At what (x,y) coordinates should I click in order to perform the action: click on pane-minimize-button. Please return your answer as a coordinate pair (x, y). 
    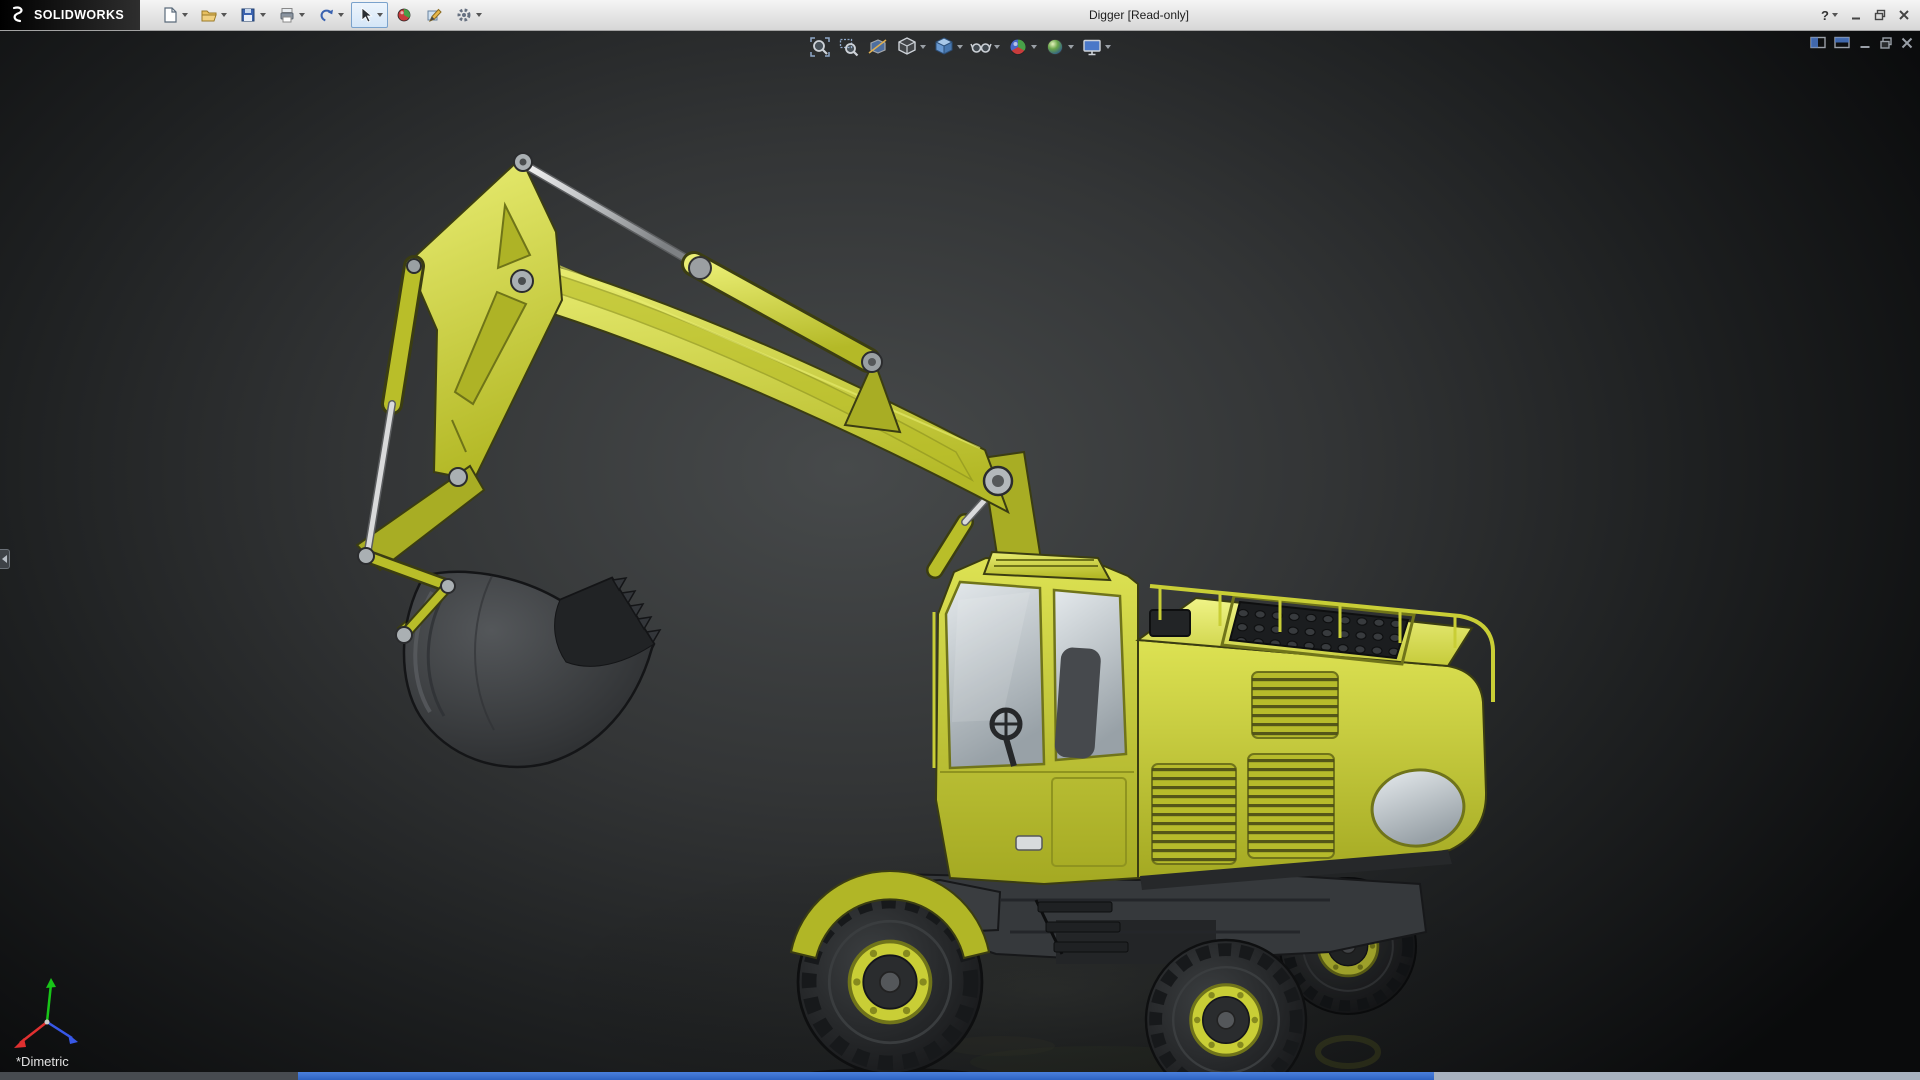
    Looking at the image, I should click on (1865, 43).